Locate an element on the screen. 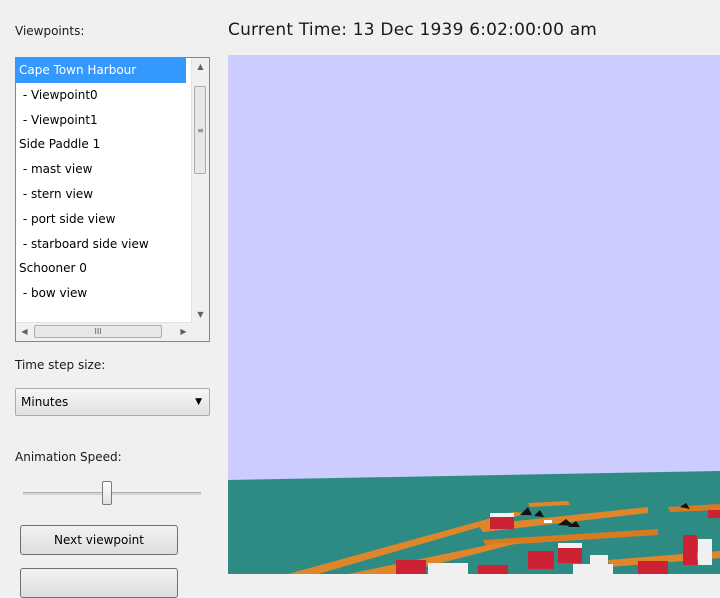  scroll-left-arrow-icon: ◀ is located at coordinates (24, 331).